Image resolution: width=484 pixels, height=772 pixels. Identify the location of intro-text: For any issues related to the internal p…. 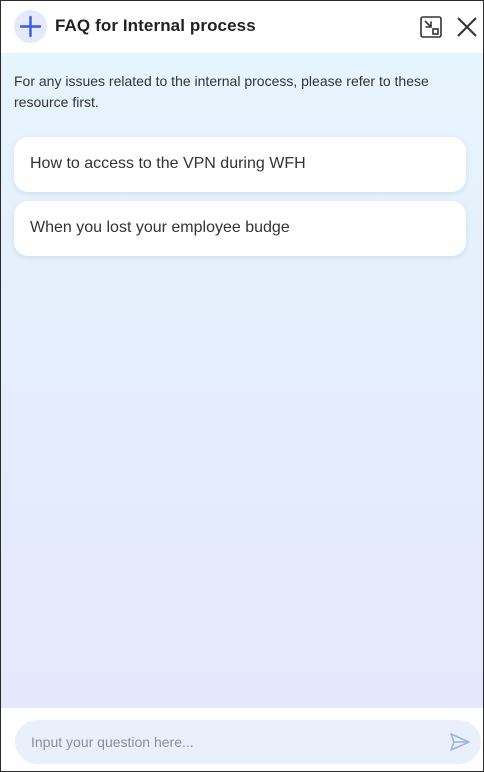
(221, 91).